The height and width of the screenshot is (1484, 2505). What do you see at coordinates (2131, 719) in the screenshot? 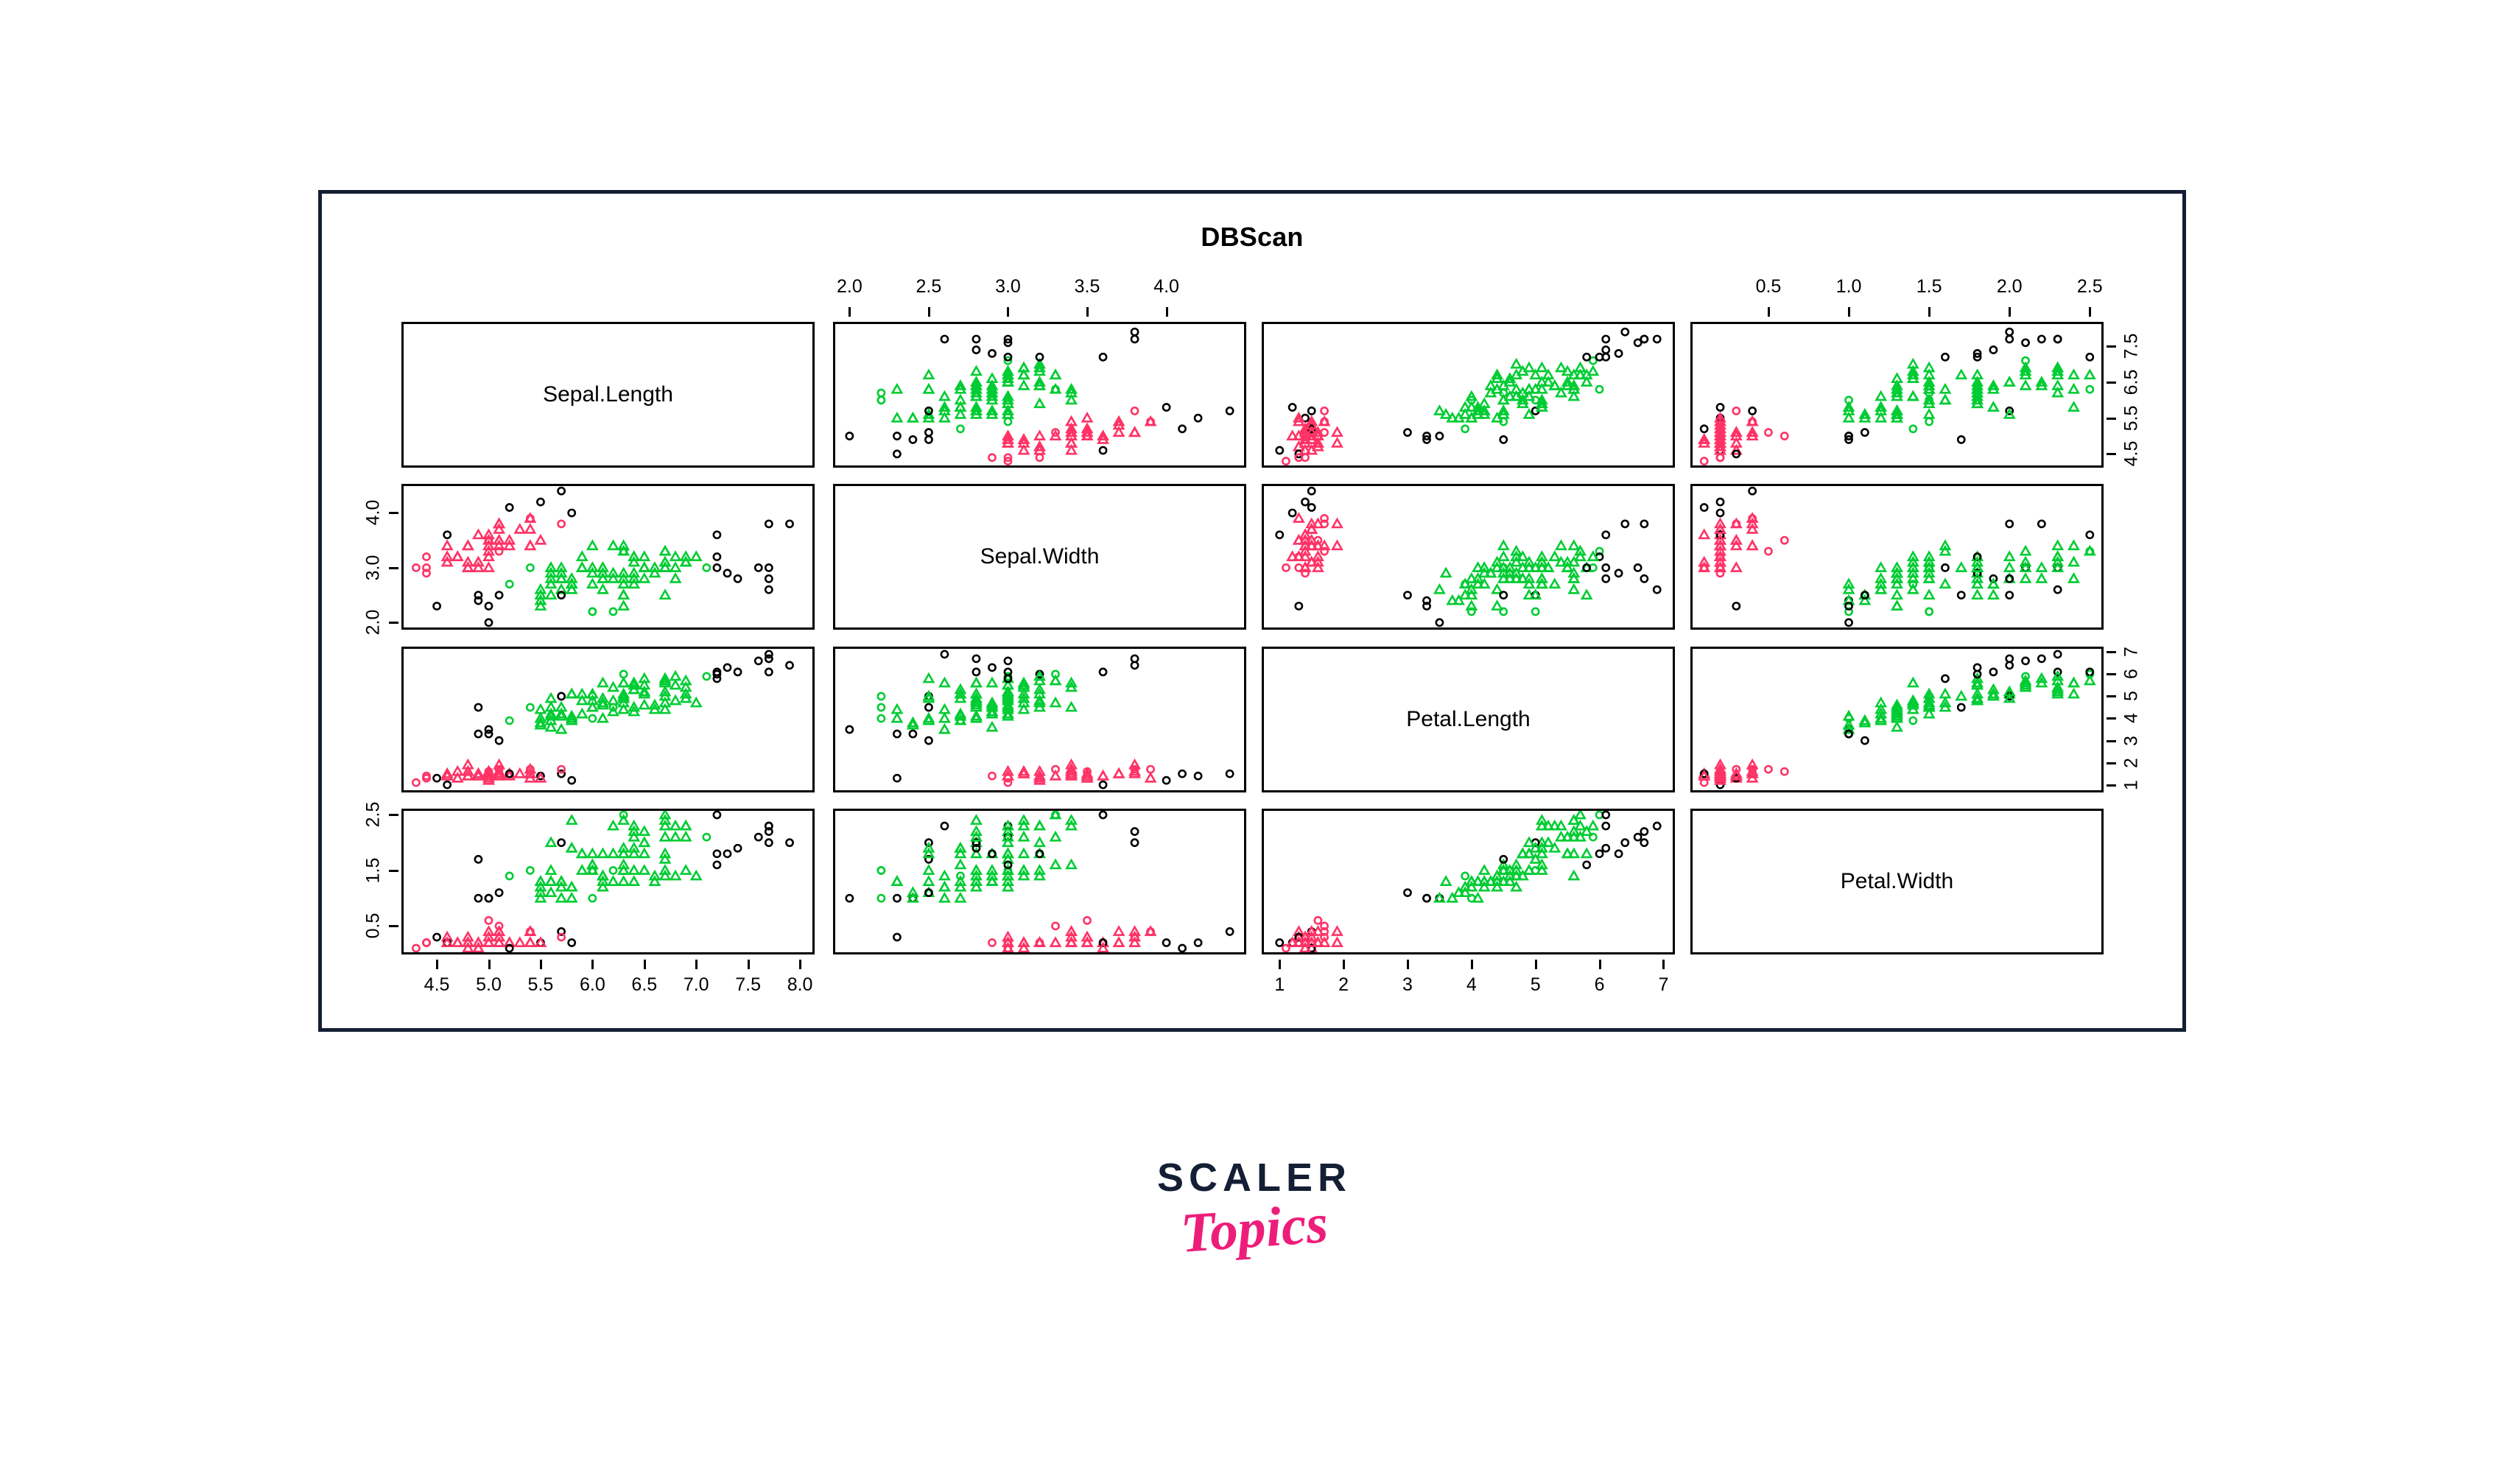
I see `tick-label-right-petal_length: 4` at bounding box center [2131, 719].